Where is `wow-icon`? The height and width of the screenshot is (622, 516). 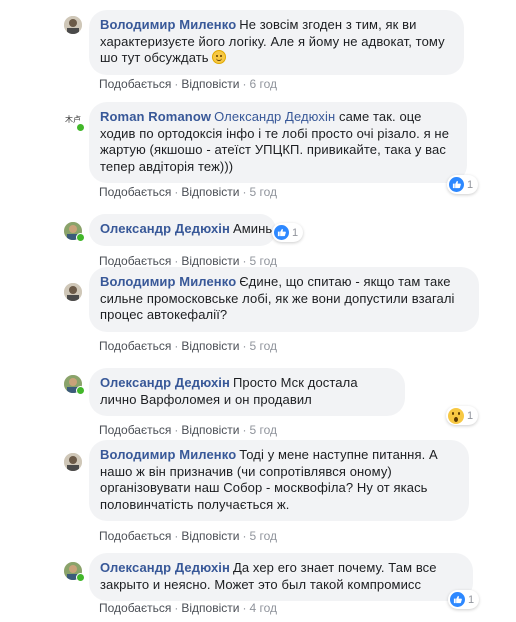
wow-icon is located at coordinates (456, 415).